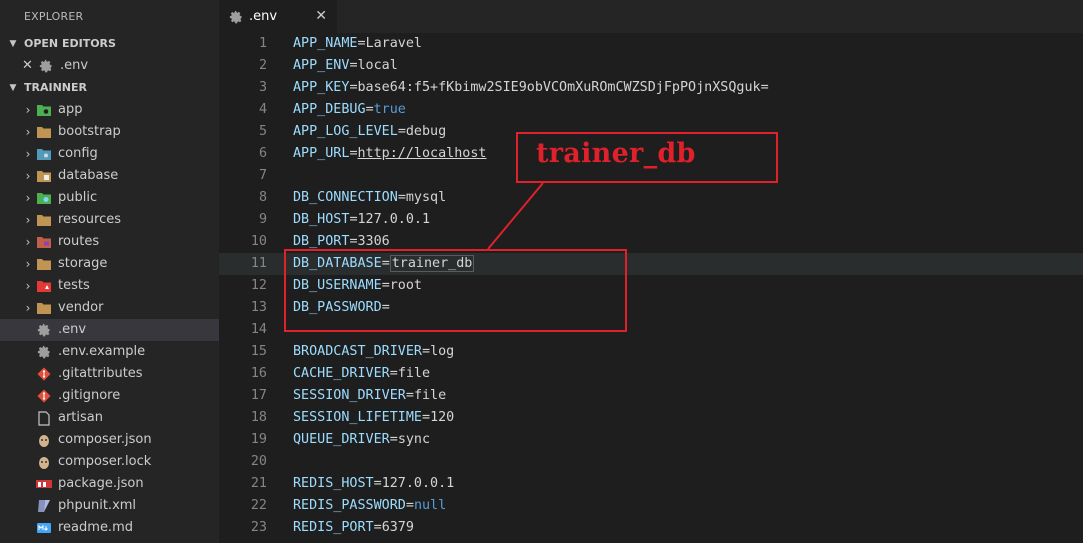  Describe the element at coordinates (109, 154) in the screenshot. I see `tree-folder-config: › config` at that location.